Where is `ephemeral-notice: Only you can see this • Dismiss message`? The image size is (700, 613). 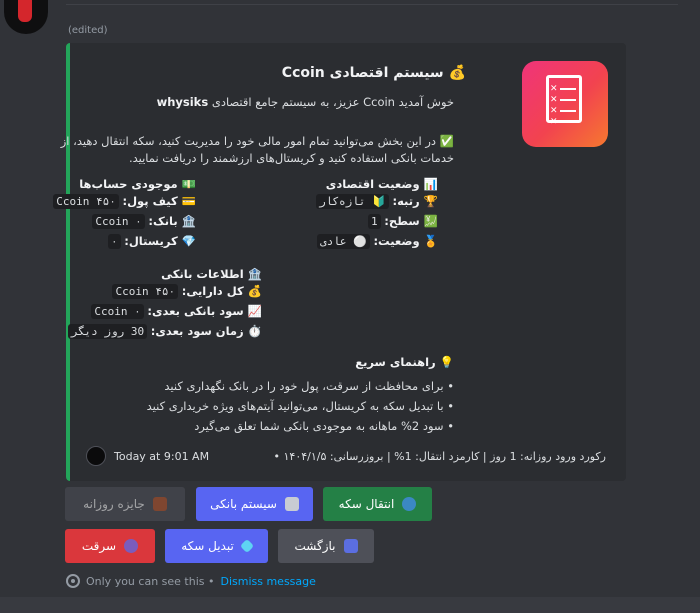 ephemeral-notice: Only you can see this • Dismiss message is located at coordinates (191, 581).